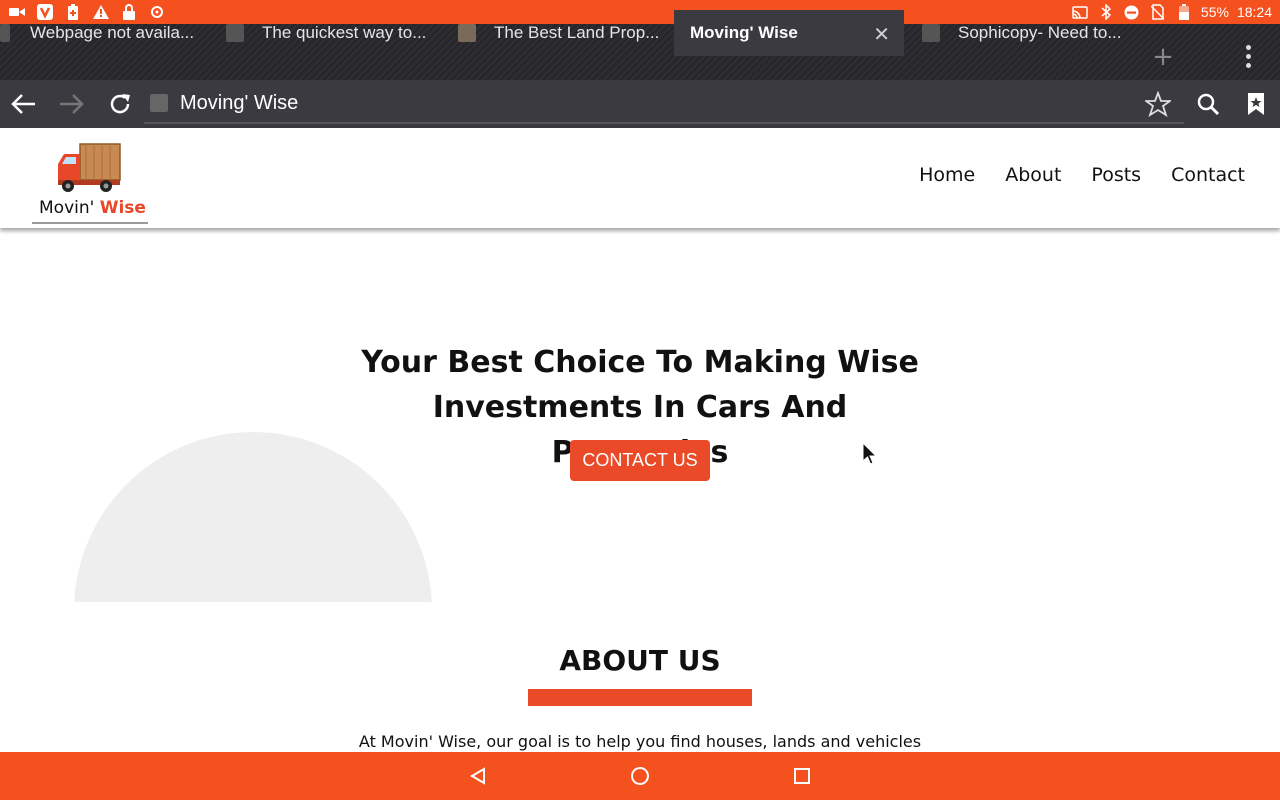 The width and height of the screenshot is (1280, 800). I want to click on contact-us-button: CONTACT US, so click(640, 460).